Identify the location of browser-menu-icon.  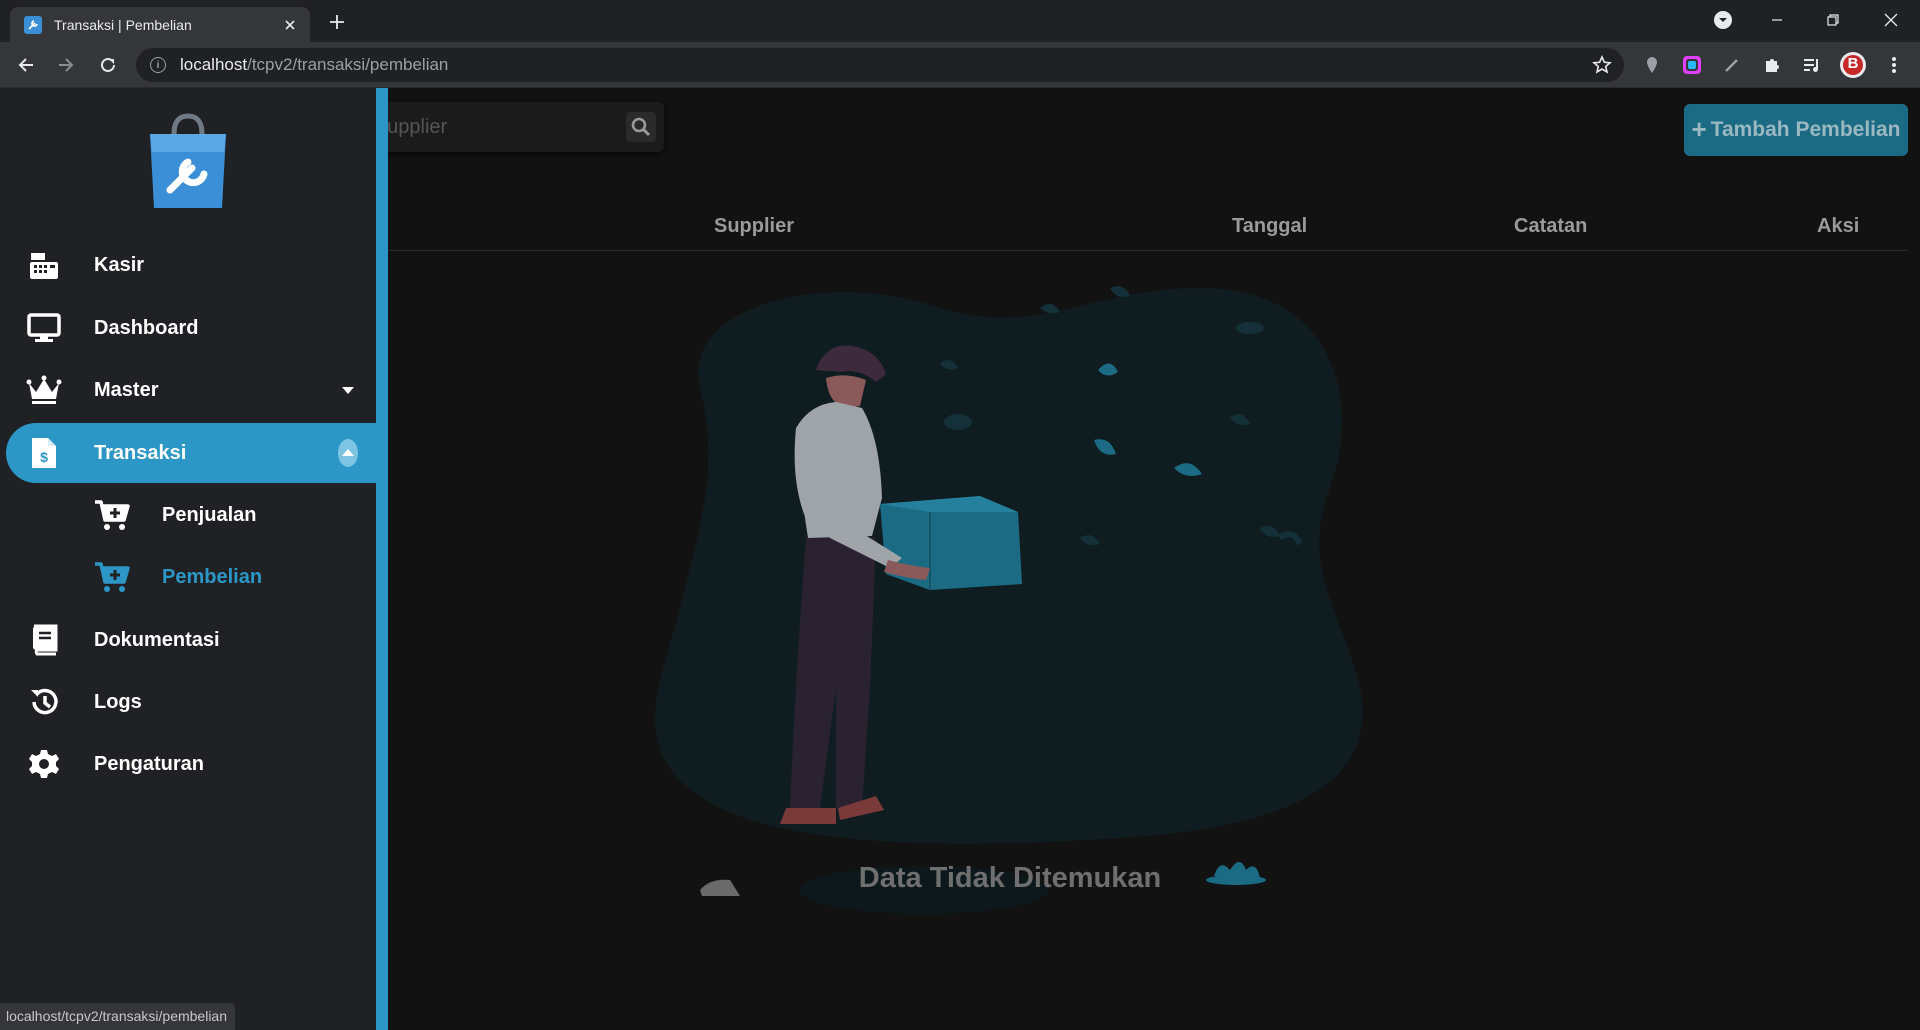
(1894, 65).